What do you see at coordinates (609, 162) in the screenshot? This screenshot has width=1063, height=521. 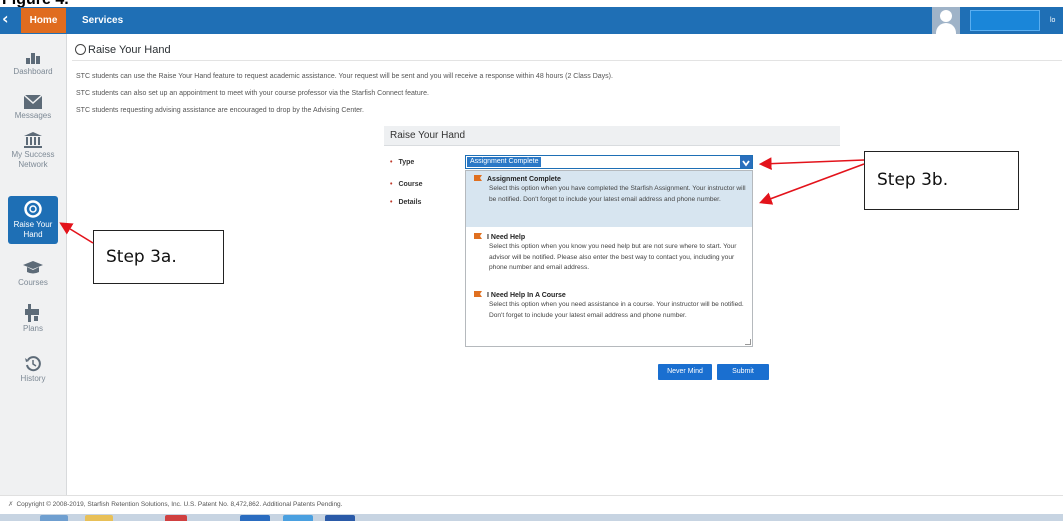 I see `type-select: Assignment Complete` at bounding box center [609, 162].